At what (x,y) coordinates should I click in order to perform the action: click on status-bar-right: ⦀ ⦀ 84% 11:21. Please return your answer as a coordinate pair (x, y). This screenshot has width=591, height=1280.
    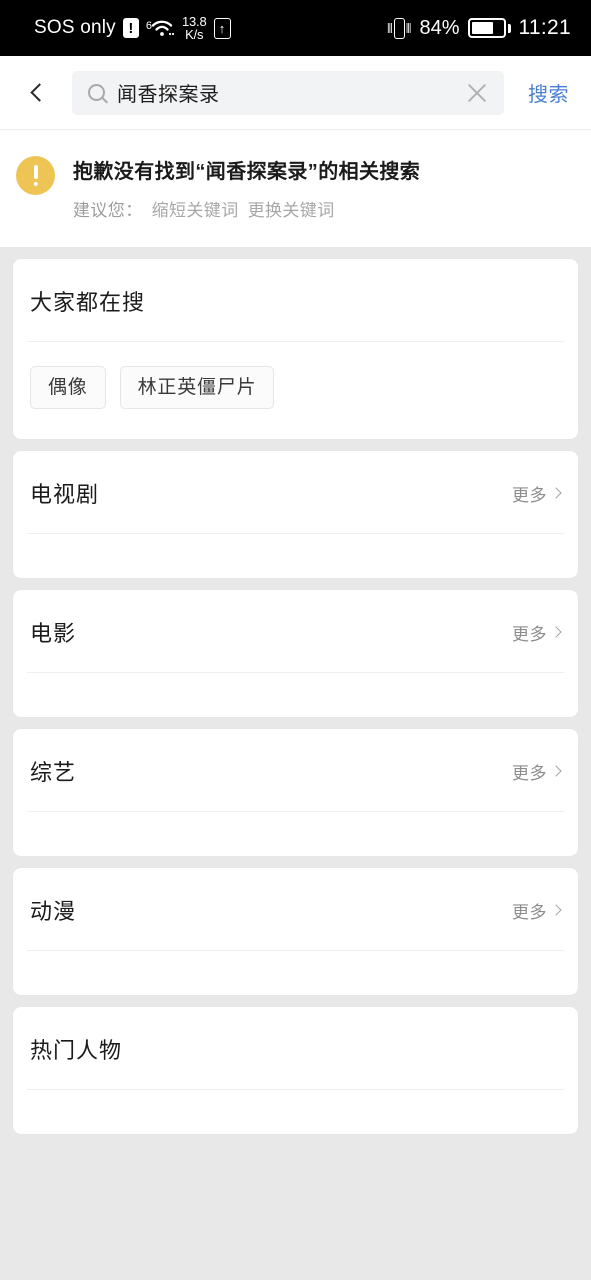
    Looking at the image, I should click on (479, 28).